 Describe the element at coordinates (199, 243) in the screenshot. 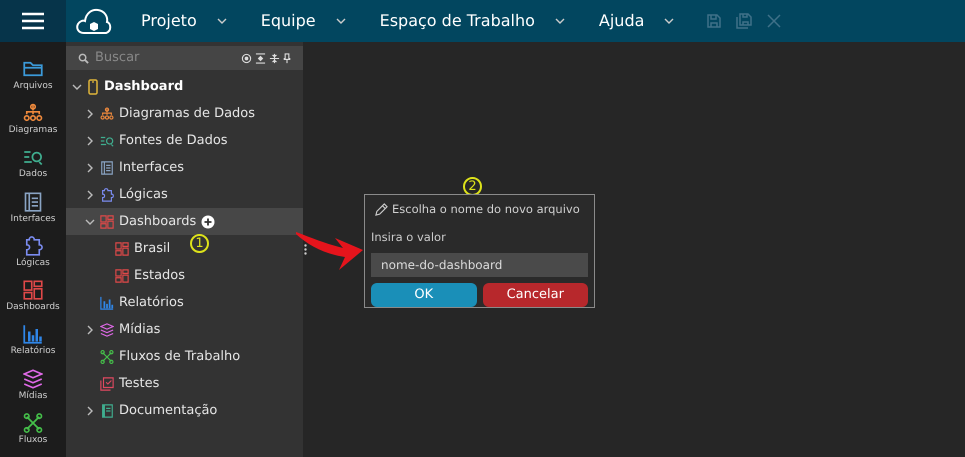

I see `step-marker: 1` at that location.